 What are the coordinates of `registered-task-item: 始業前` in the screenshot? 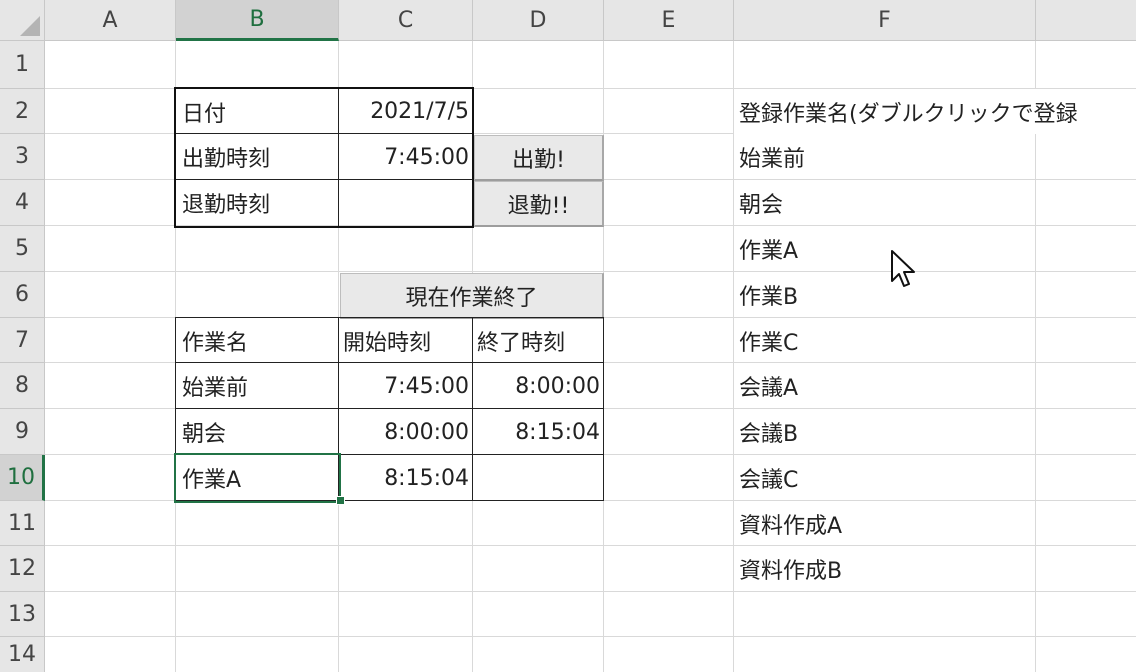 It's located at (885, 157).